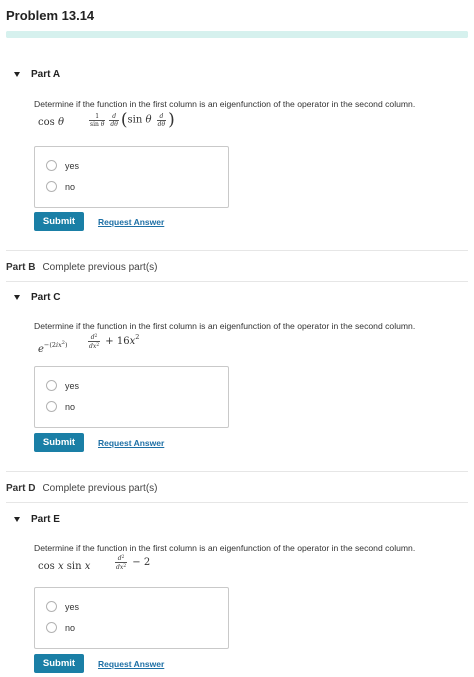  What do you see at coordinates (131, 222) in the screenshot?
I see `part-a-request-answer-link: Request Answer` at bounding box center [131, 222].